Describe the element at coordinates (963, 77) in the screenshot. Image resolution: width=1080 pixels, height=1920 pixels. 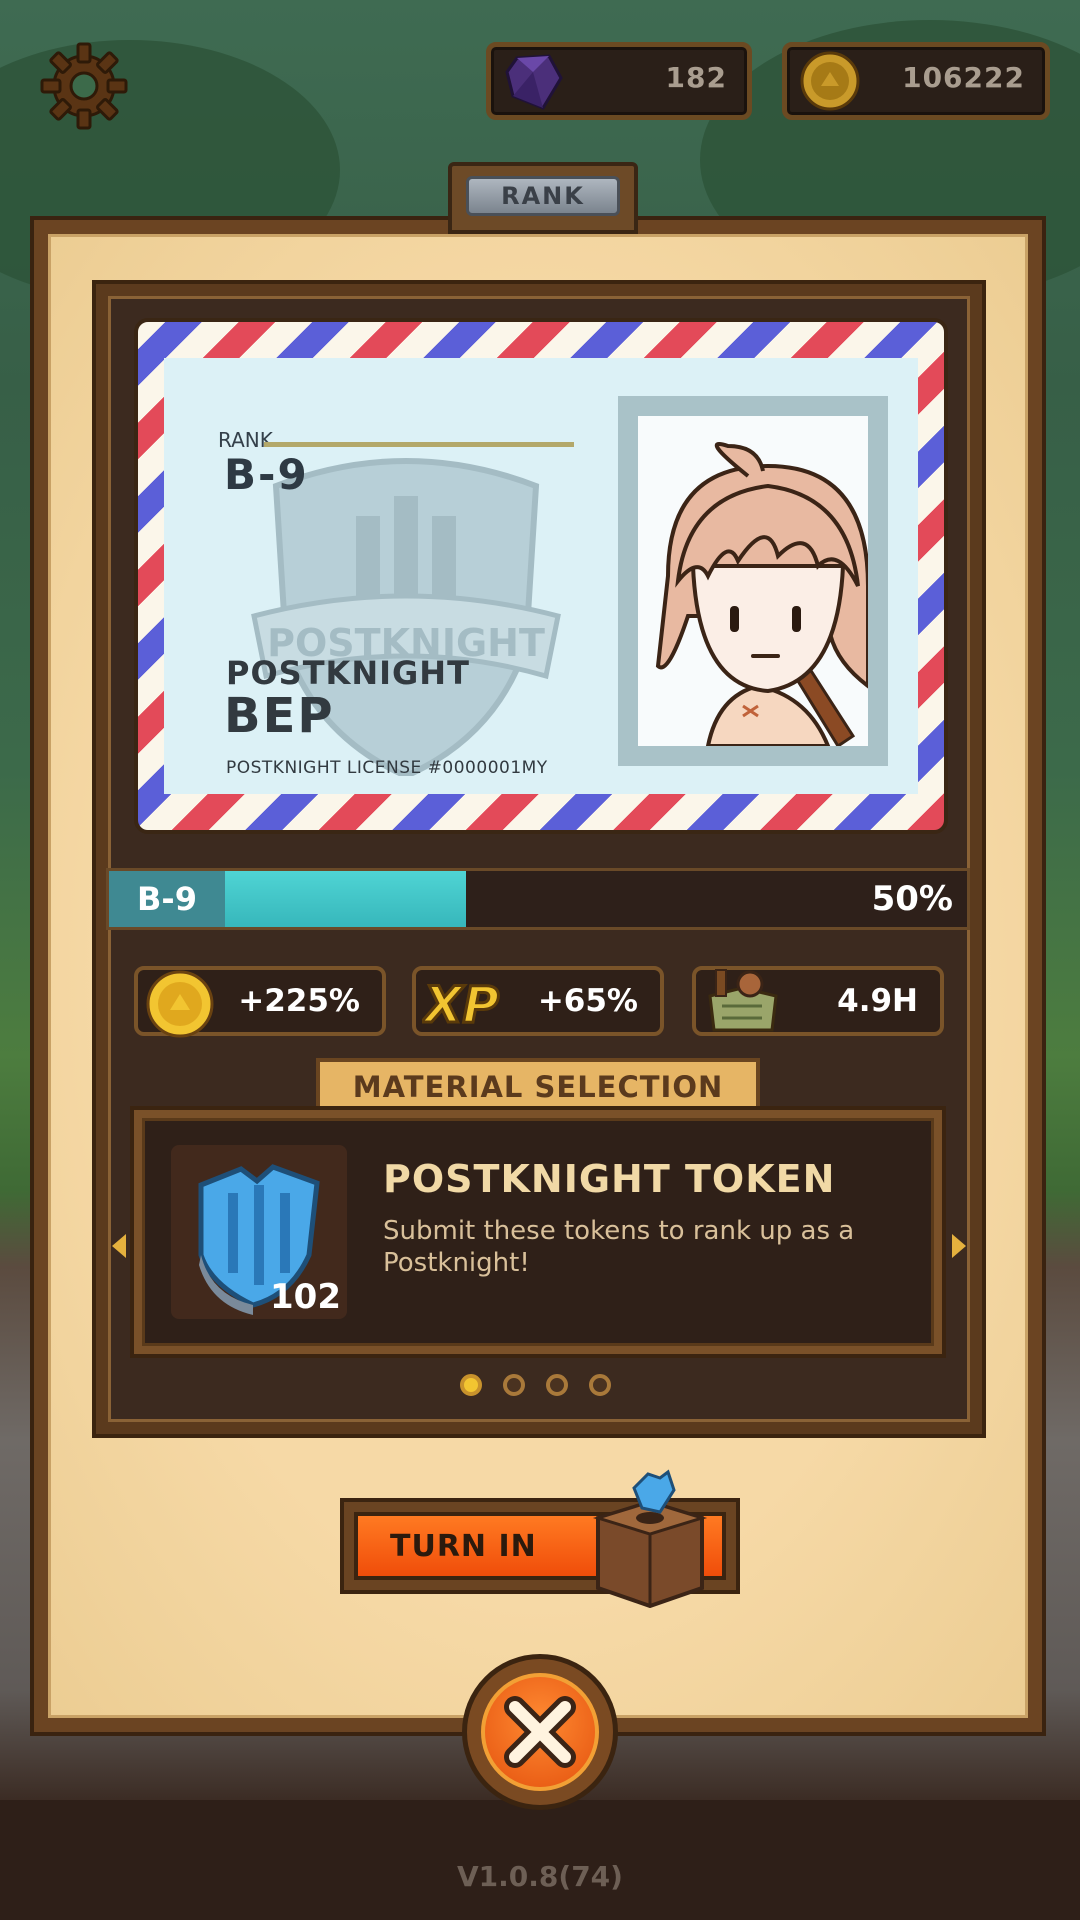
I see `coin-count: 106222` at that location.